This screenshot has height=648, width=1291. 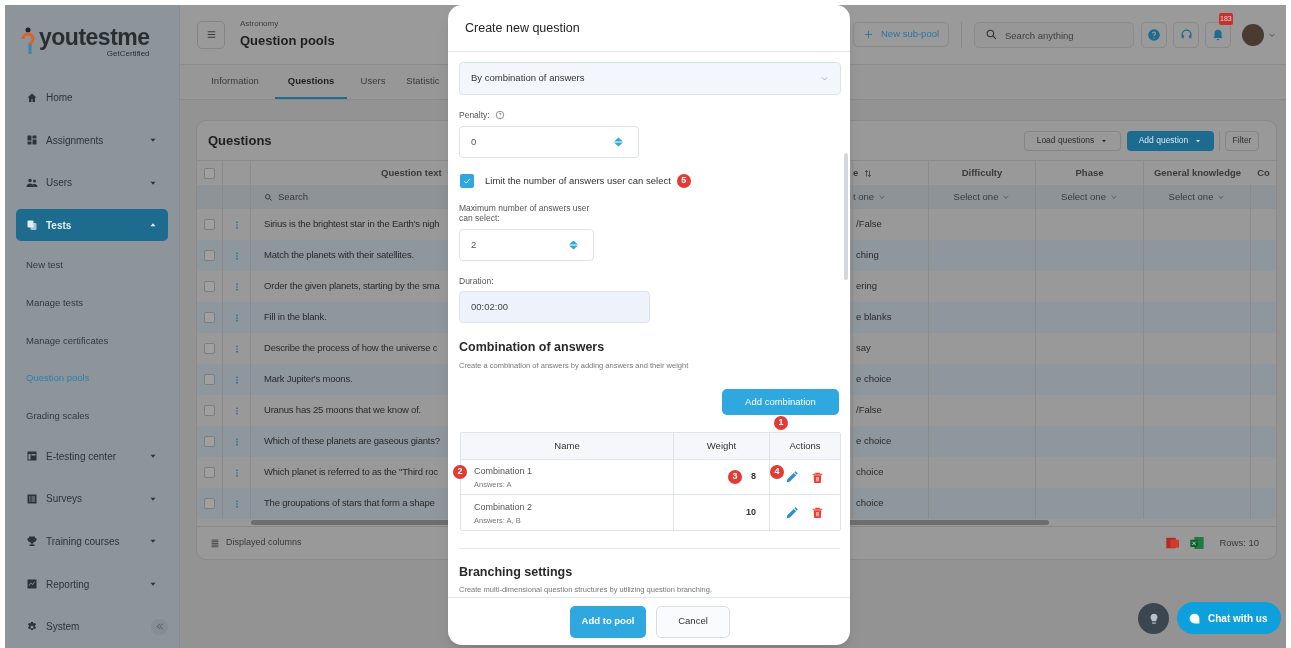 I want to click on question-text: Fill in the blank., so click(x=295, y=317).